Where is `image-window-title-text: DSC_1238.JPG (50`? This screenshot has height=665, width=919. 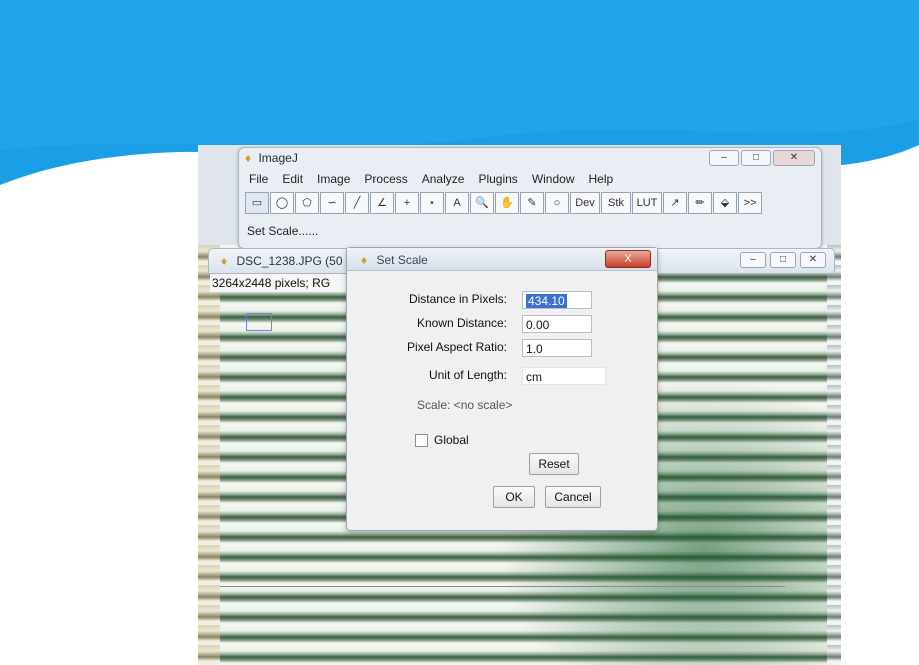
image-window-title-text: DSC_1238.JPG (50 is located at coordinates (289, 261).